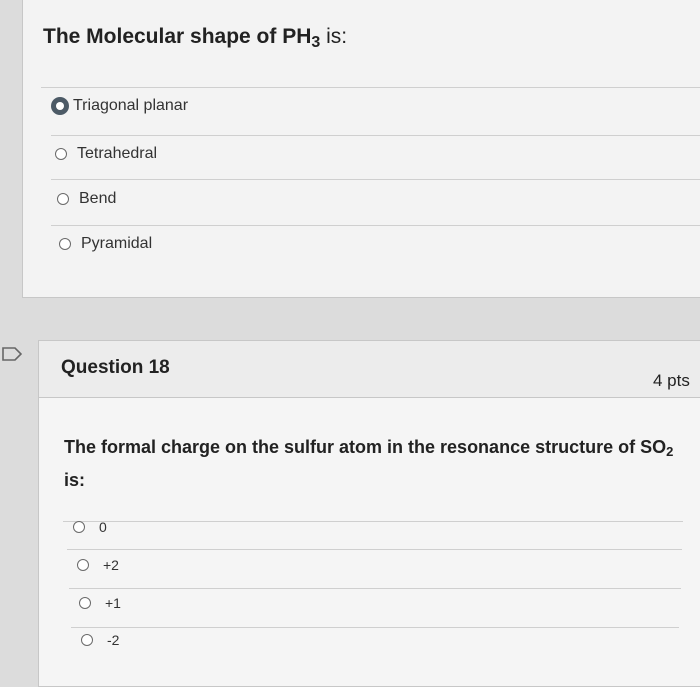  Describe the element at coordinates (12, 354) in the screenshot. I see `bookmark-flag-icon` at that location.